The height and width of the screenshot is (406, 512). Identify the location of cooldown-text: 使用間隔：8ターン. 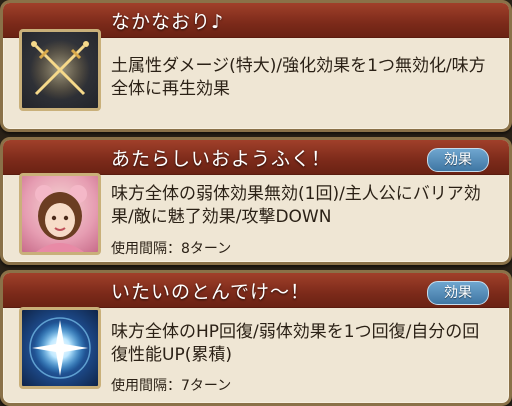
(171, 249).